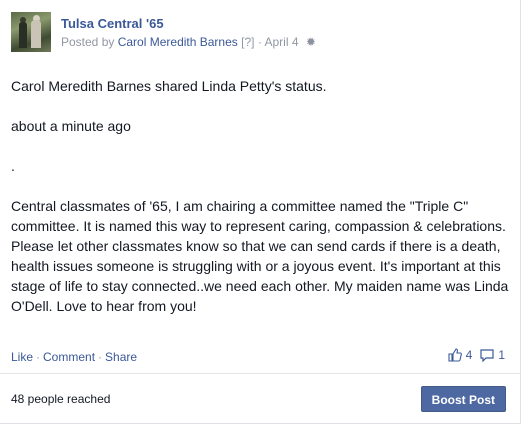 This screenshot has width=522, height=425. What do you see at coordinates (31, 32) in the screenshot?
I see `group-avatar` at bounding box center [31, 32].